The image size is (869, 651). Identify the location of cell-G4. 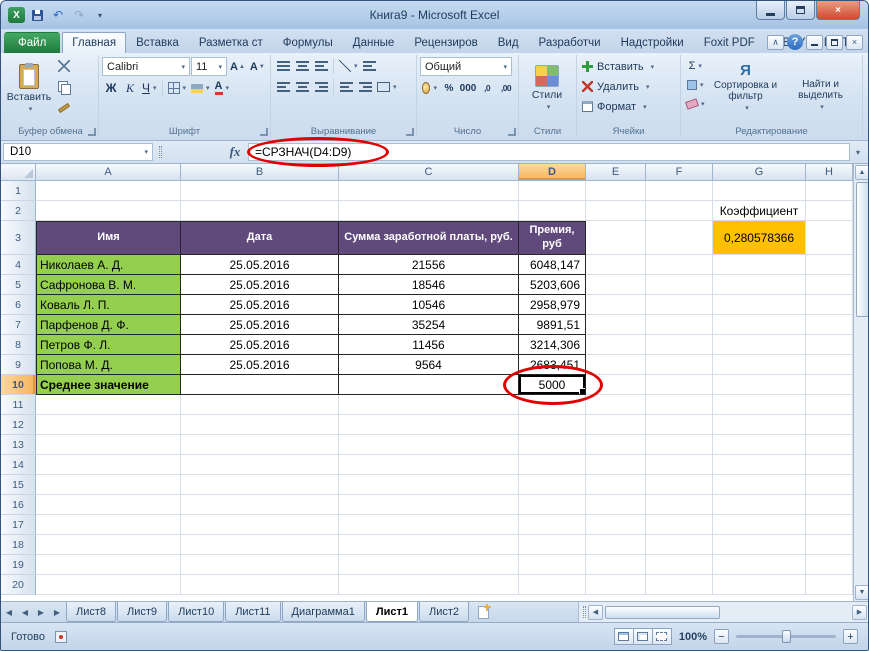
(759, 265).